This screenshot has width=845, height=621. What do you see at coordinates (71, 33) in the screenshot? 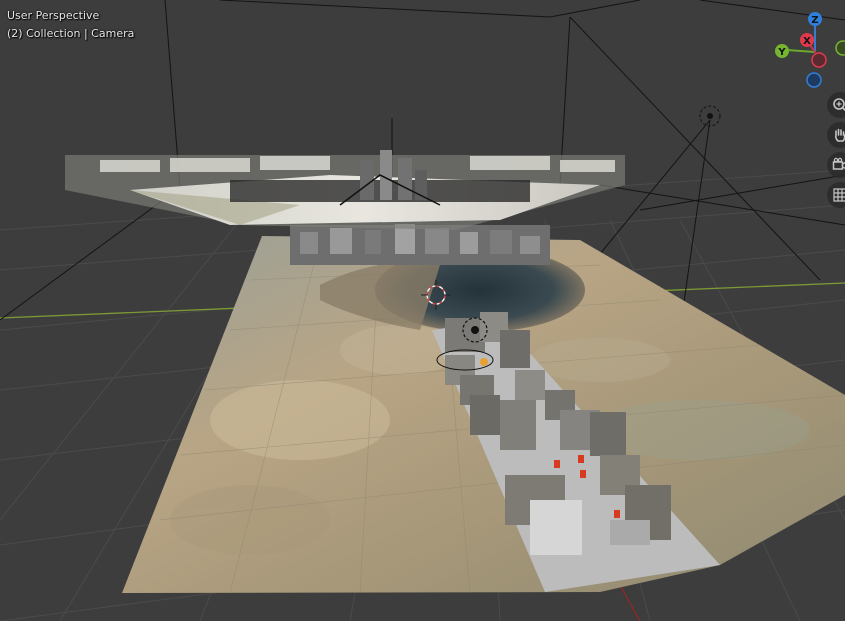
I see `viewport-collection-label: (2) Collection | Camera` at bounding box center [71, 33].